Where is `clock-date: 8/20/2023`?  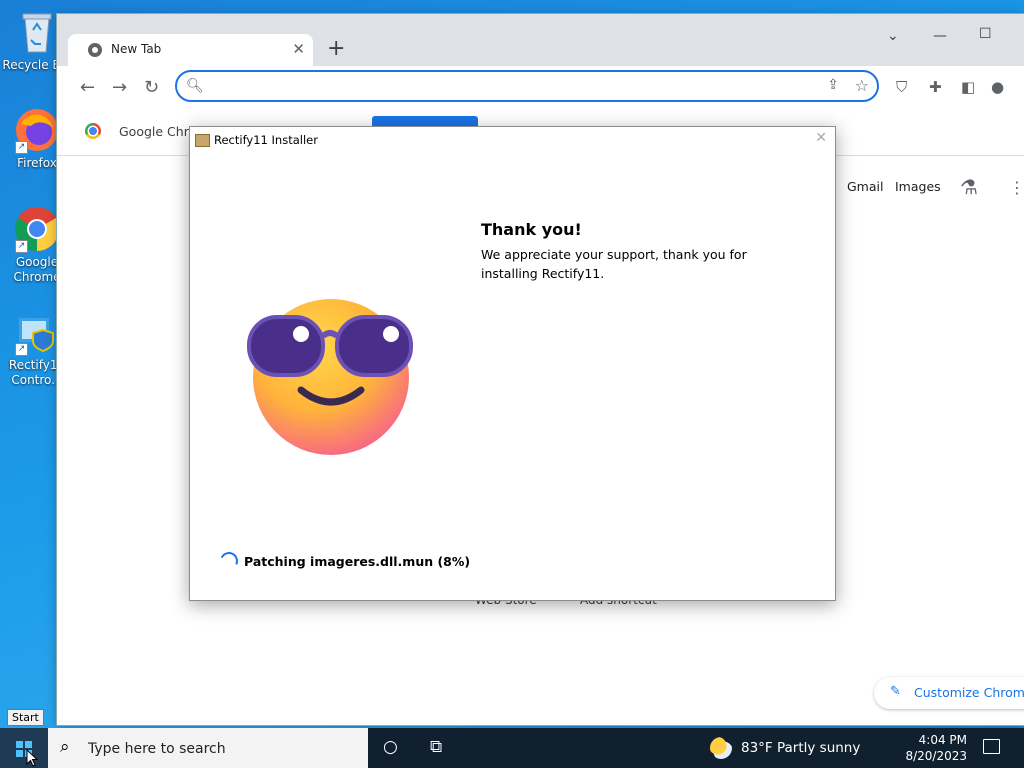
clock-date: 8/20/2023 is located at coordinates (936, 756).